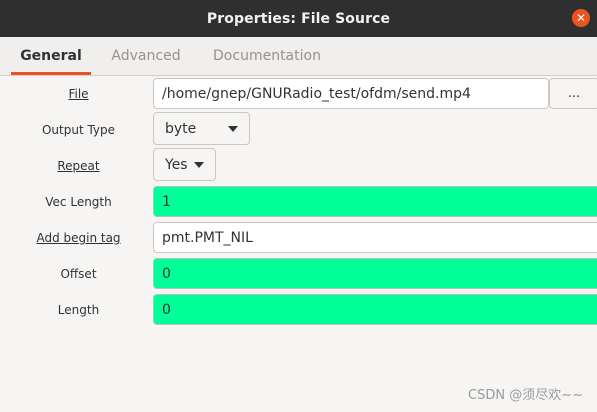 The image size is (597, 412). I want to click on add-begin-tag-input: pmt.PMT_NIL, so click(375, 237).